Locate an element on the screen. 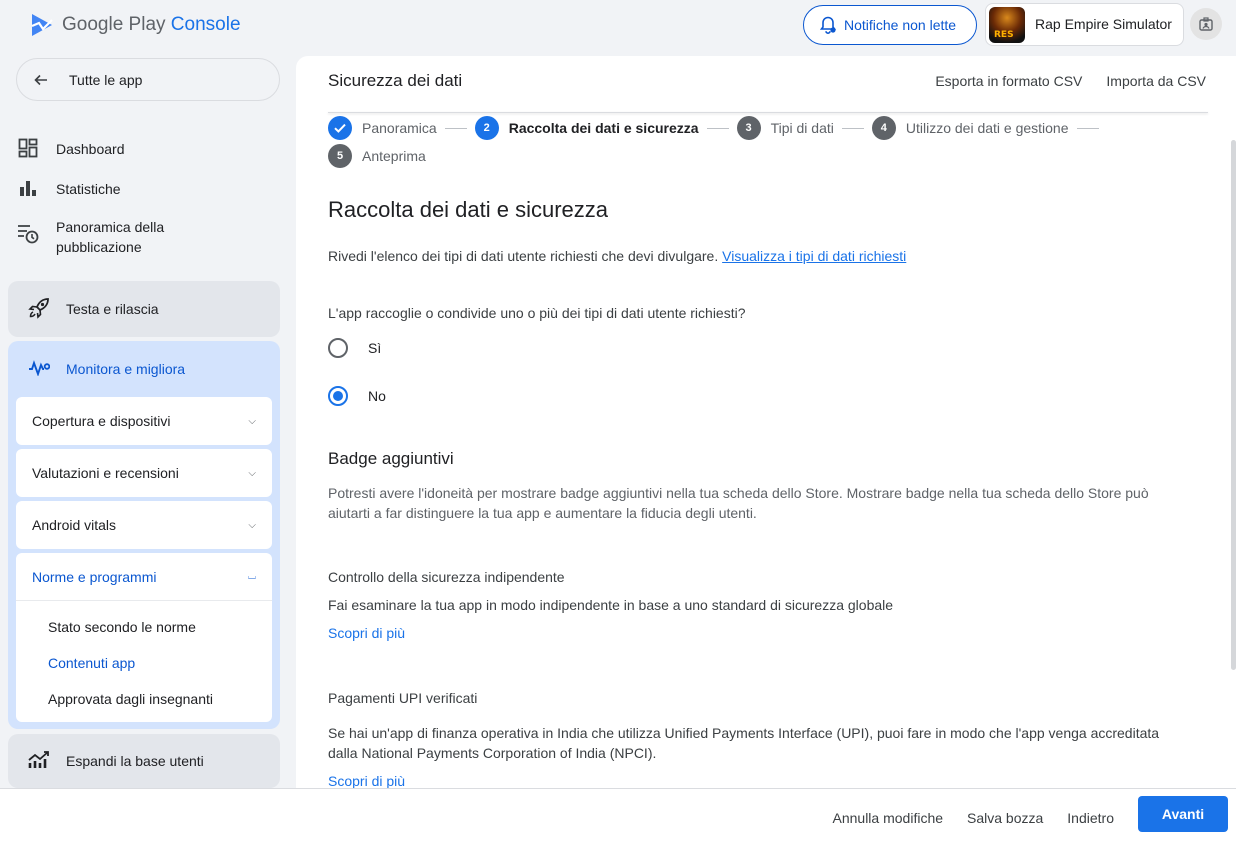 This screenshot has width=1236, height=841. dashboard-icon is located at coordinates (28, 148).